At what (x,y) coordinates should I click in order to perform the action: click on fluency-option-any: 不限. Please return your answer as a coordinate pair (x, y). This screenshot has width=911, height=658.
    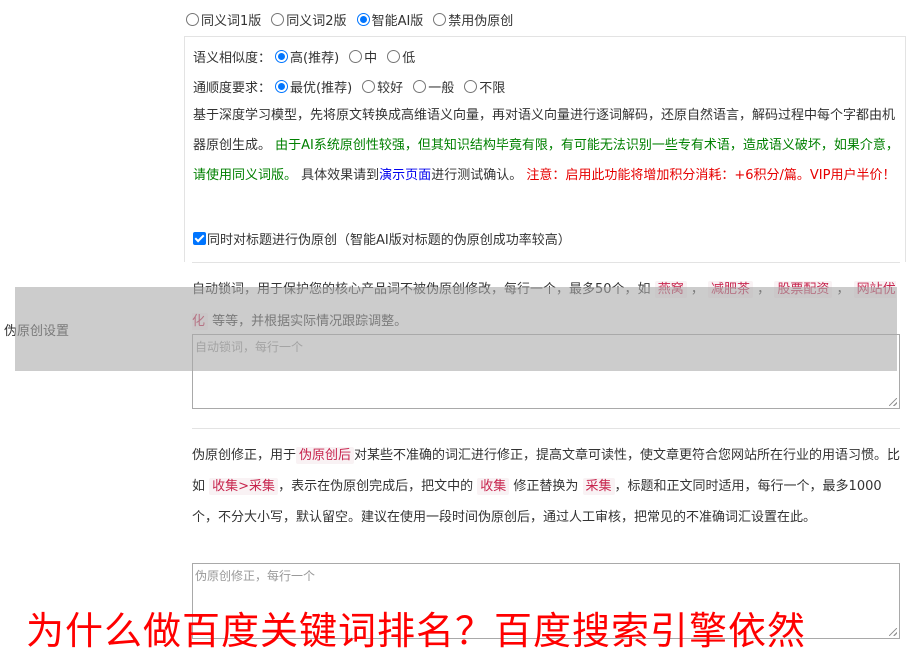
    Looking at the image, I should click on (484, 86).